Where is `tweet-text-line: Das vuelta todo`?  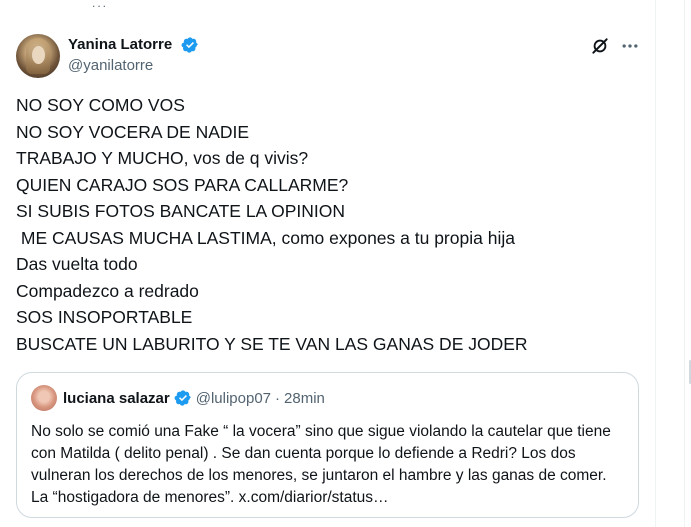
tweet-text-line: Das vuelta todo is located at coordinates (77, 264).